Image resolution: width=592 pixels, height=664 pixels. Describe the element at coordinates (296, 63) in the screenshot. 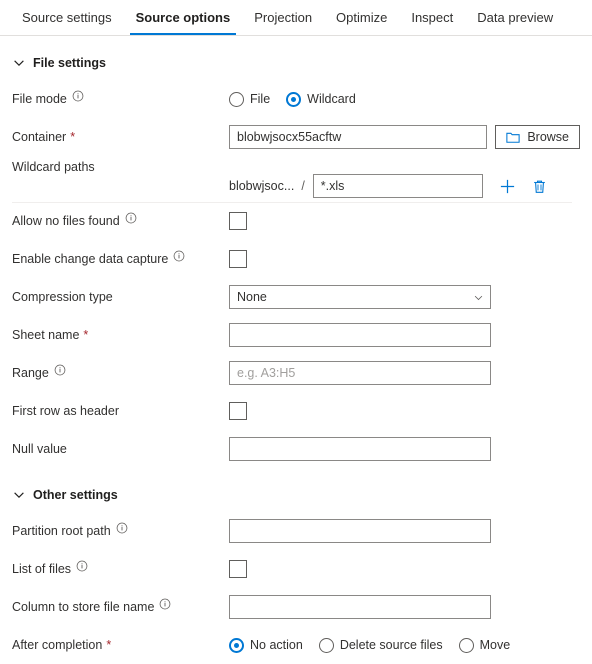

I see `section-header-file-settings: File settings` at that location.